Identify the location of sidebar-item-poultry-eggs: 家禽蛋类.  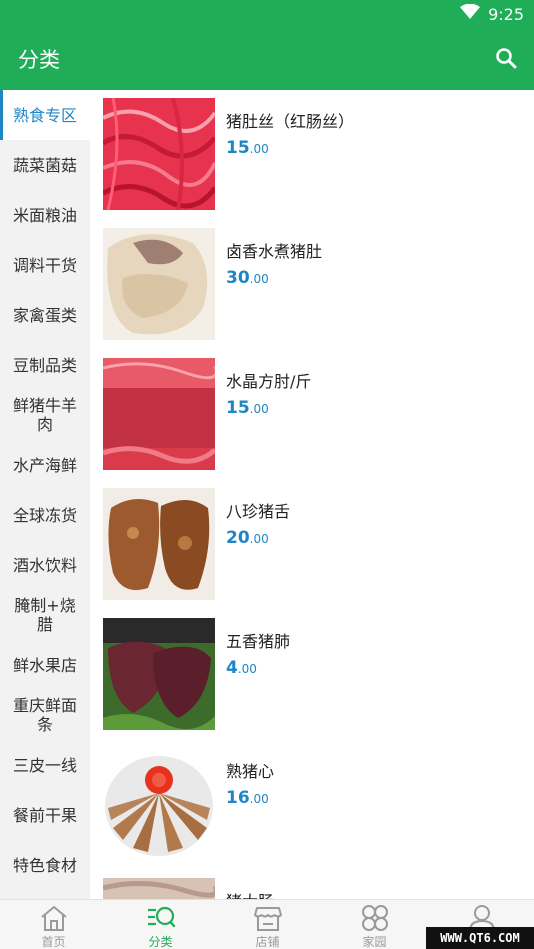
(45, 315).